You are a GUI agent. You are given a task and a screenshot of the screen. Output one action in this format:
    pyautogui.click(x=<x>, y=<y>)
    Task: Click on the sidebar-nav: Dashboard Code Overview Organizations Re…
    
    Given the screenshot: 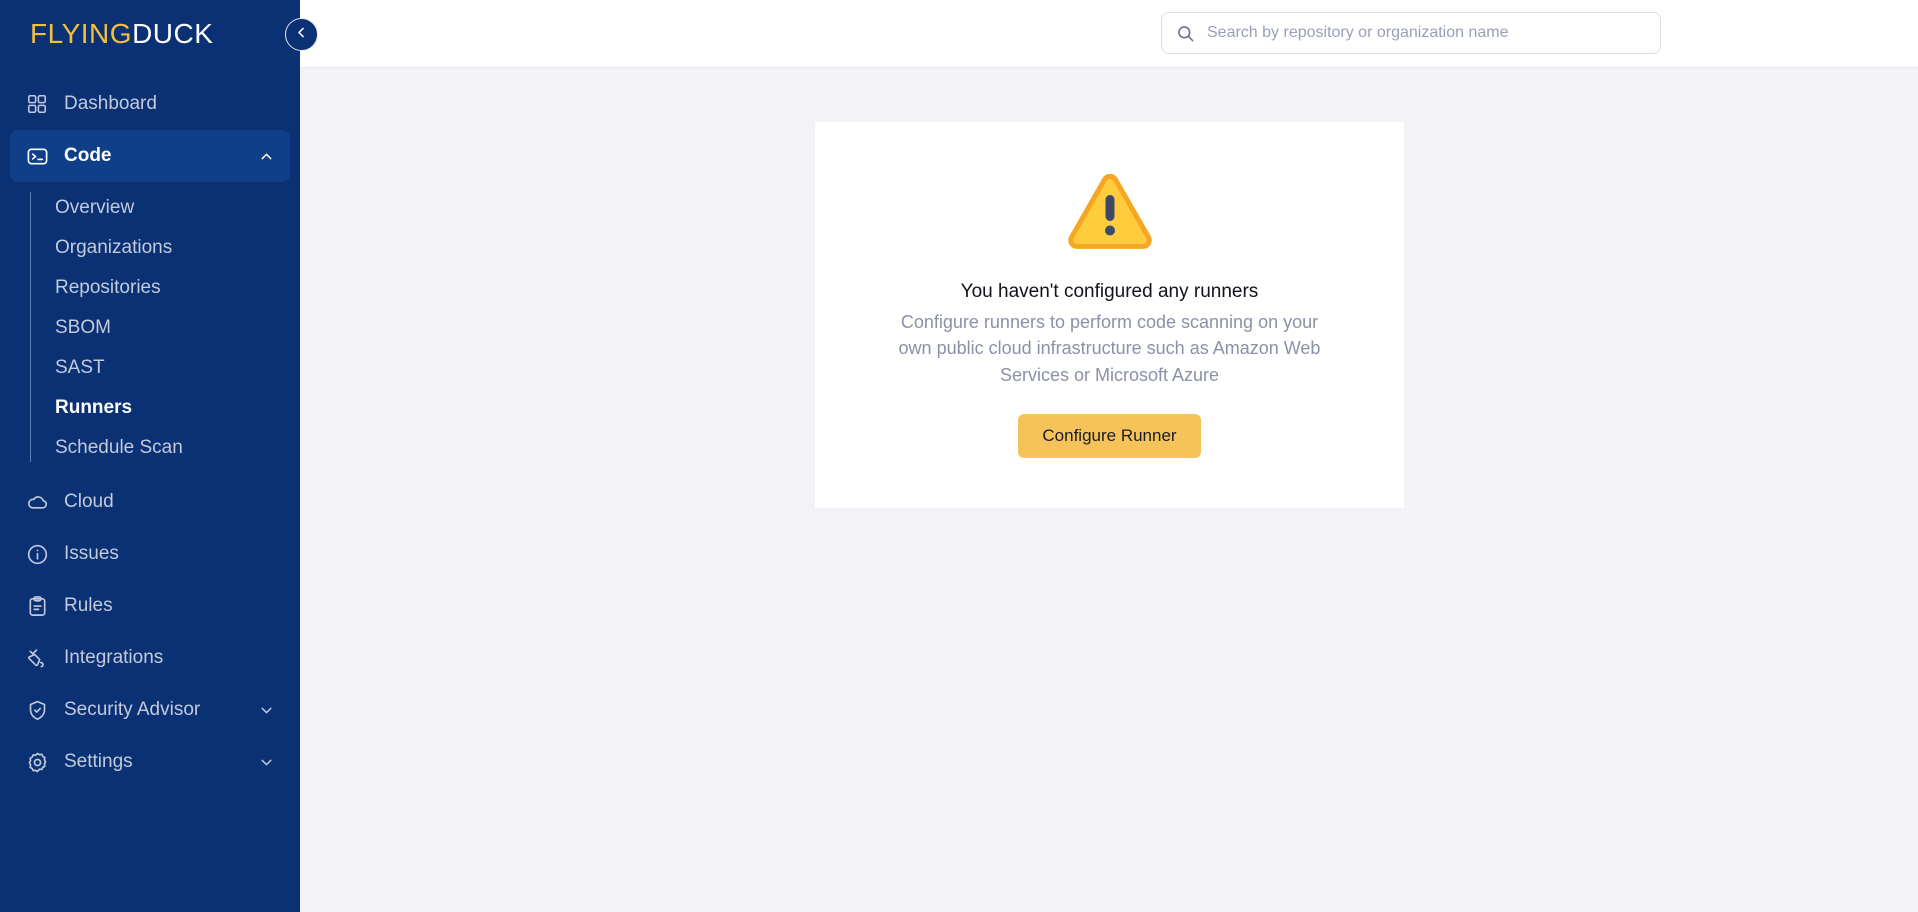 What is the action you would take?
    pyautogui.click(x=150, y=428)
    